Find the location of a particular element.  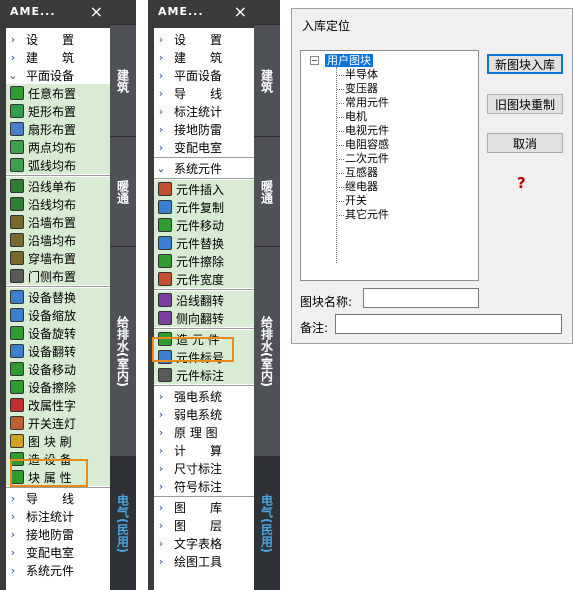

menu-item-label: 沿线翻转 is located at coordinates (200, 300).